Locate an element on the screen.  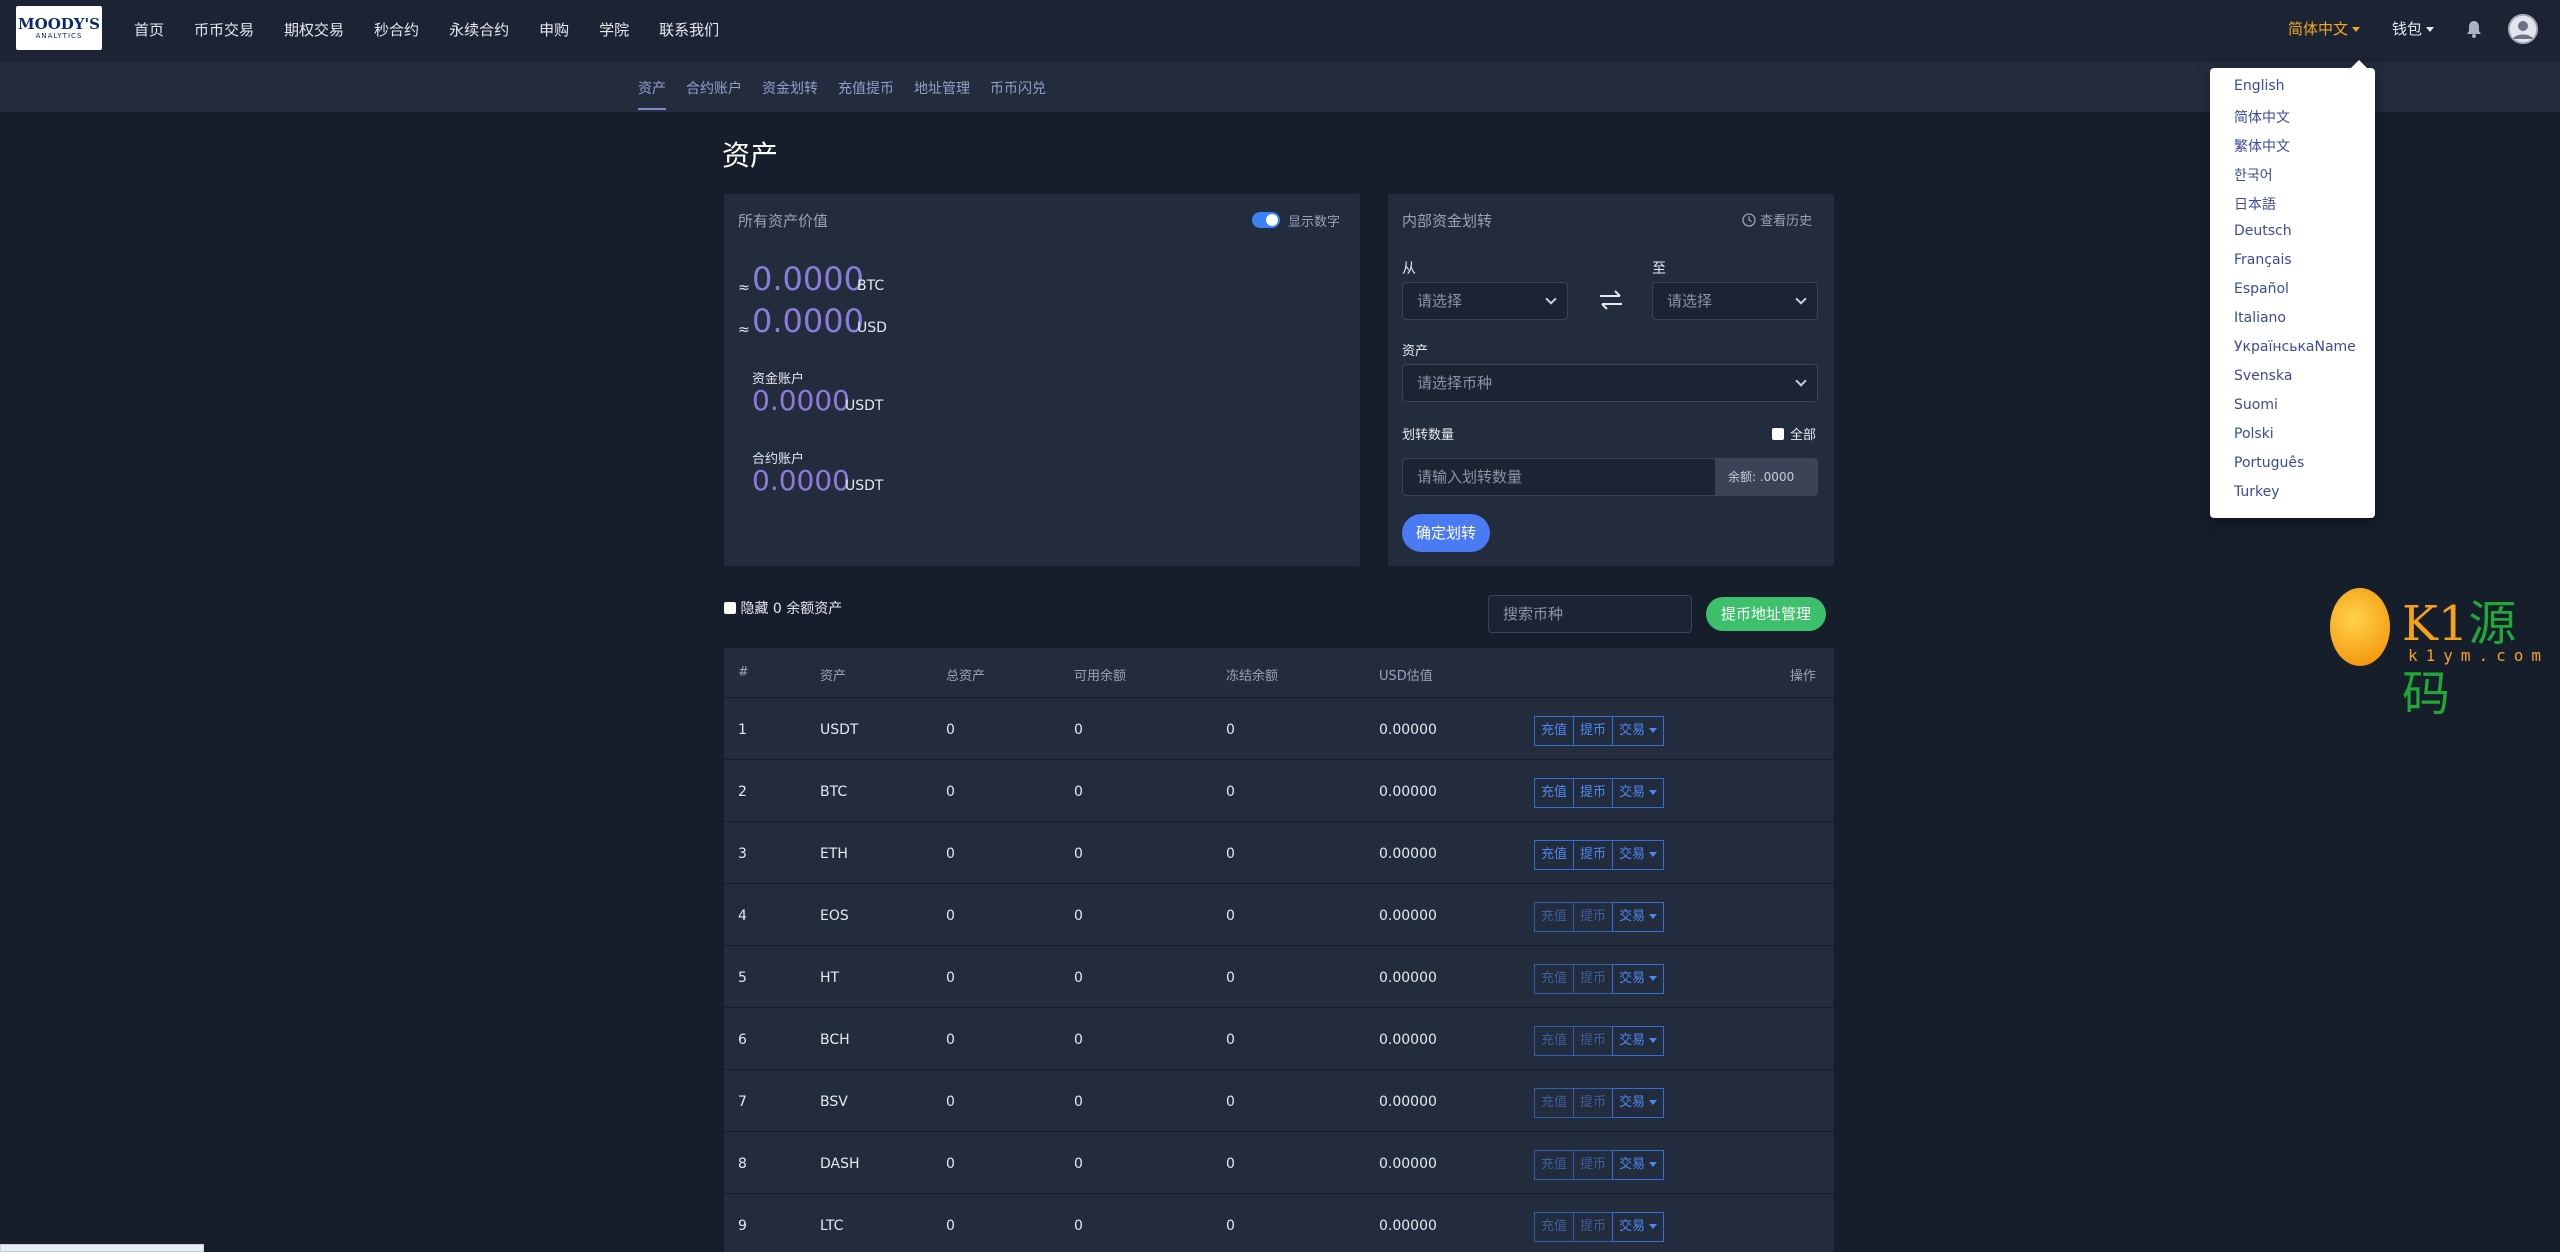
confirm-transfer-button: 确定划转 is located at coordinates (1446, 533).